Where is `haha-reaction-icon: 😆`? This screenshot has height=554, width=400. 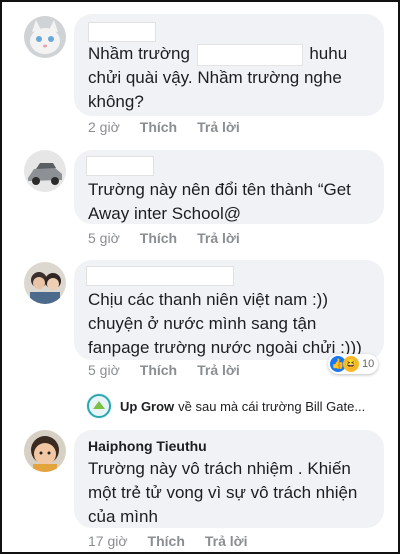
haha-reaction-icon: 😆 is located at coordinates (351, 364).